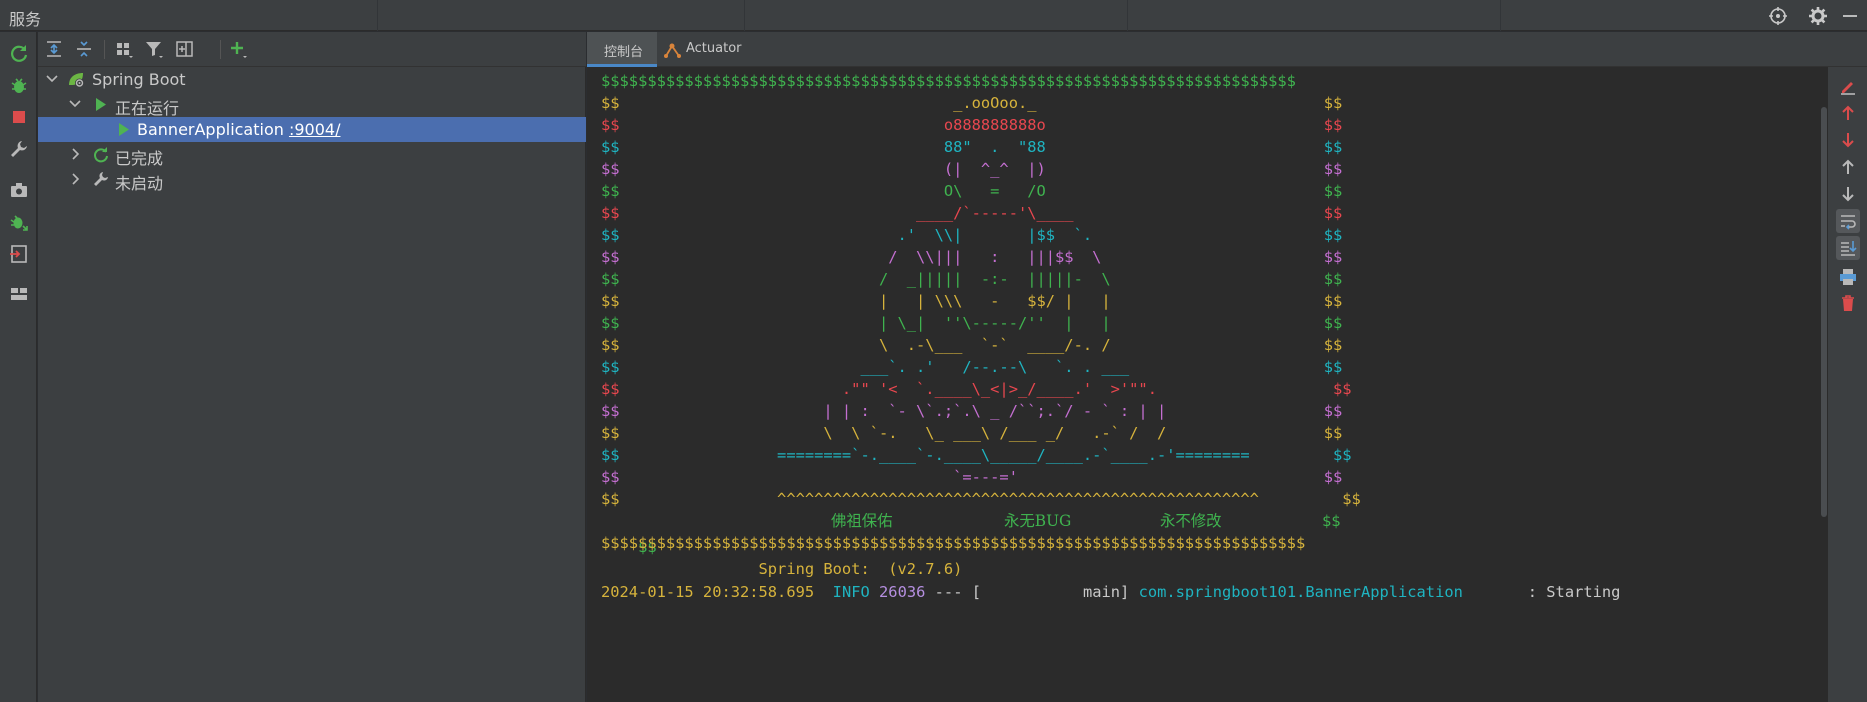 This screenshot has height=702, width=1867. Describe the element at coordinates (76, 79) in the screenshot. I see `spring-boot-icon` at that location.